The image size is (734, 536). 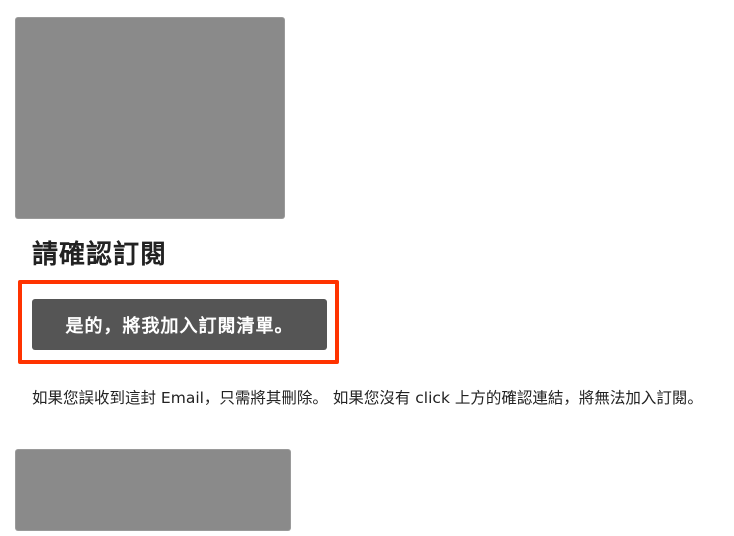 What do you see at coordinates (150, 118) in the screenshot?
I see `header-image-redacted` at bounding box center [150, 118].